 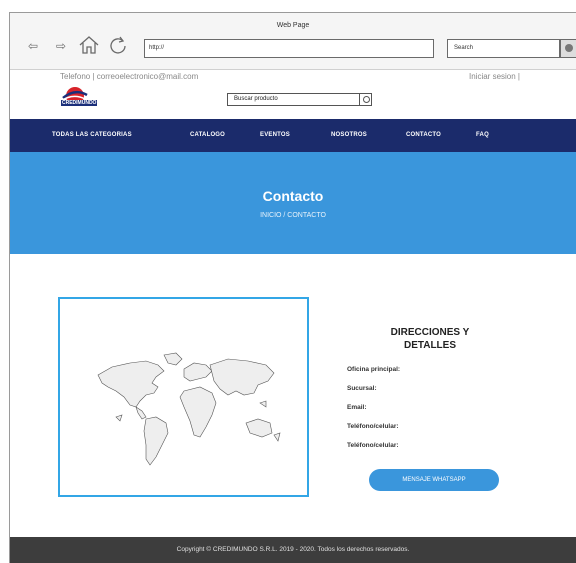 I want to click on breadcrumb: INICIO / CONTACTO, so click(x=293, y=215).